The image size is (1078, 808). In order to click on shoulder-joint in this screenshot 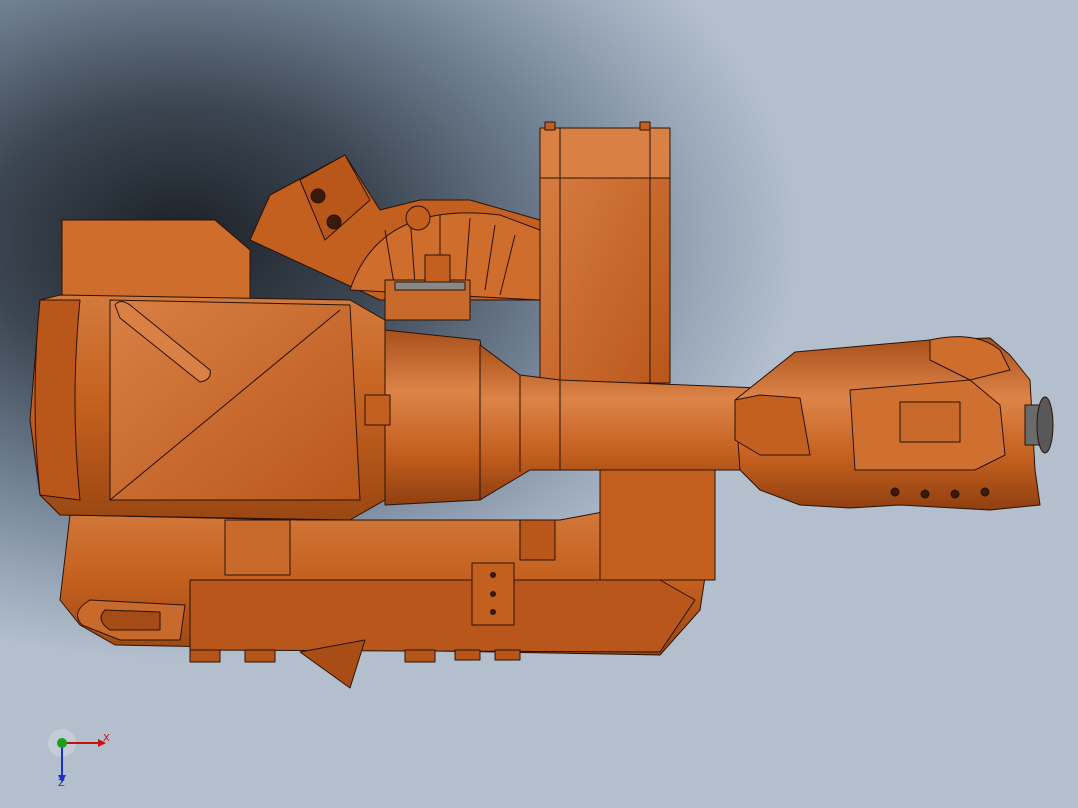, I will do `click(436, 417)`.